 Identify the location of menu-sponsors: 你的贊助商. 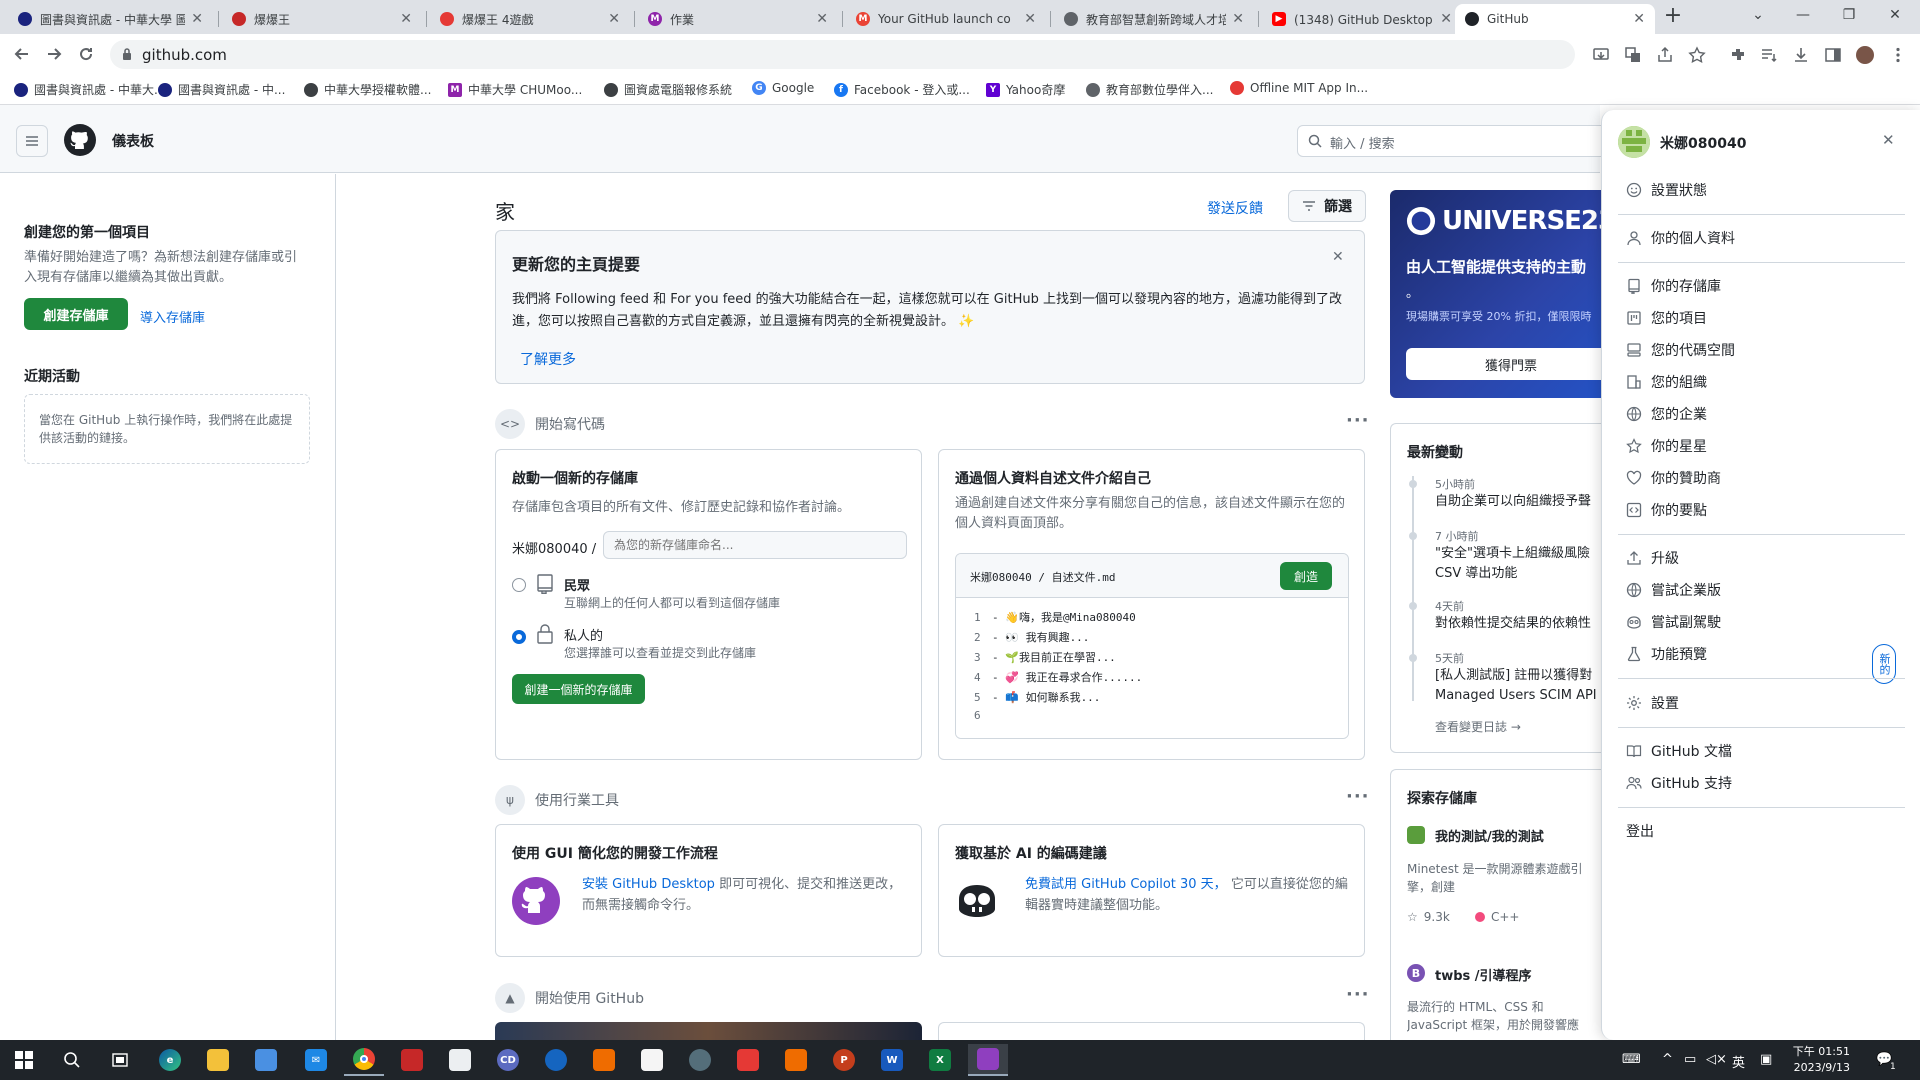
(1673, 478).